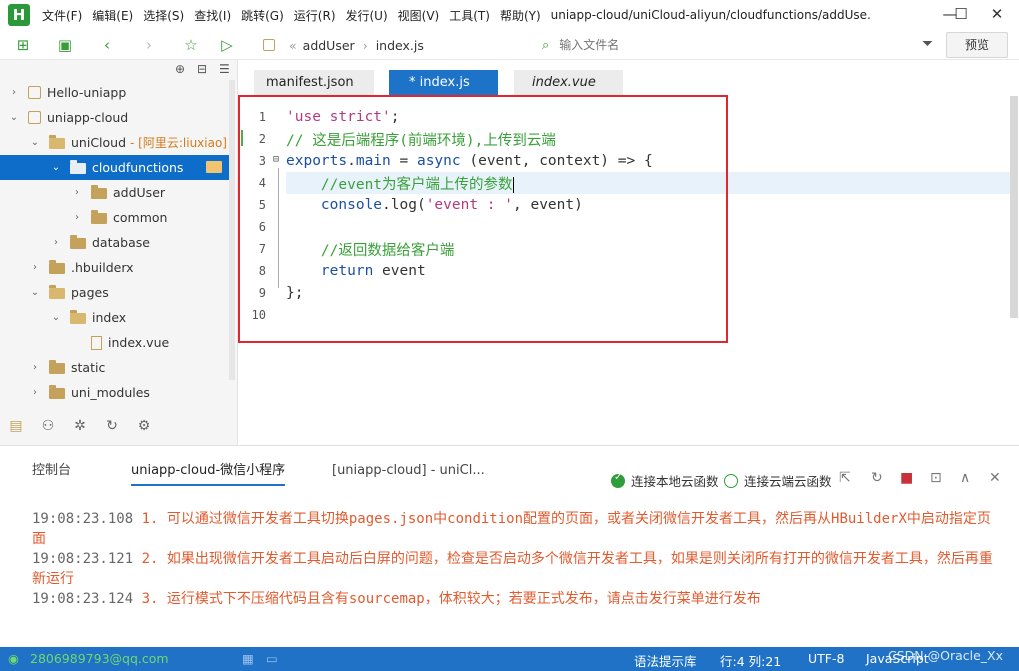 Image resolution: width=1019 pixels, height=671 pixels. What do you see at coordinates (119, 392) in the screenshot?
I see `tree-item: › uni_modules` at bounding box center [119, 392].